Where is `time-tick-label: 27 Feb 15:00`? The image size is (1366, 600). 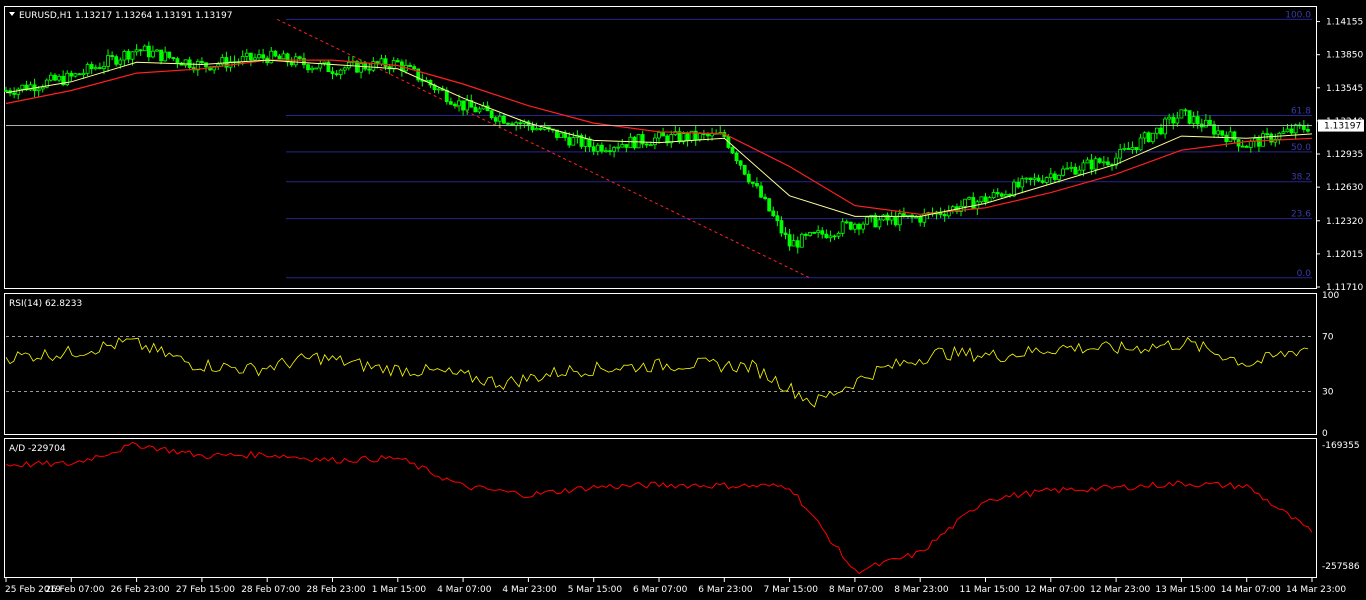 time-tick-label: 27 Feb 15:00 is located at coordinates (205, 590).